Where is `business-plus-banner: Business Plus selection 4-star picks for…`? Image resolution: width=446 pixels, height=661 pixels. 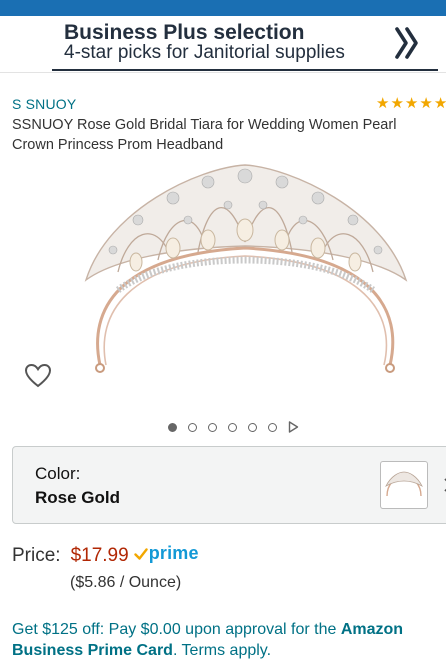 business-plus-banner: Business Plus selection 4-star picks for… is located at coordinates (223, 44).